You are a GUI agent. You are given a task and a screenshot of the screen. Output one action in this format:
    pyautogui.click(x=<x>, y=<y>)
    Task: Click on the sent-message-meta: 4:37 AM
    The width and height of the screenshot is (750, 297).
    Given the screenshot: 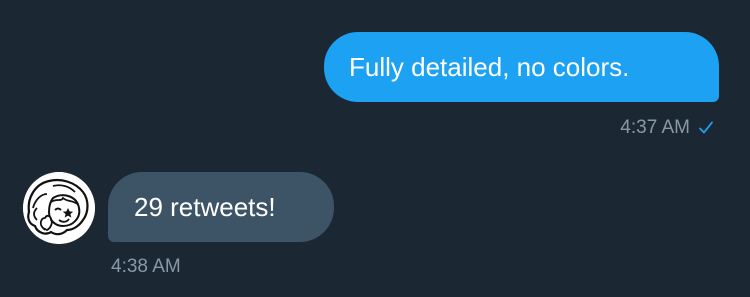 What is the action you would take?
    pyautogui.click(x=667, y=128)
    